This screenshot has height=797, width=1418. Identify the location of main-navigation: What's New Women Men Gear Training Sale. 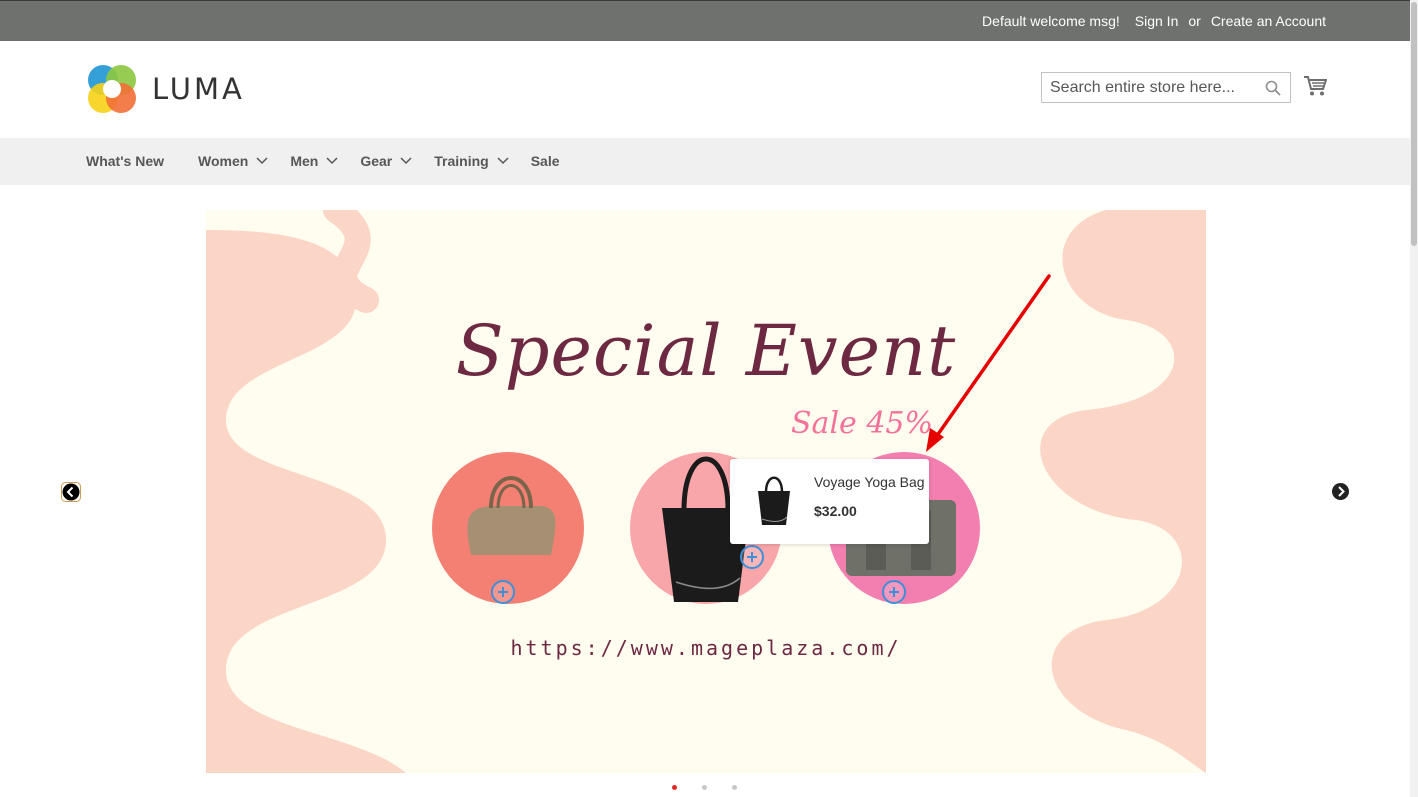
(705, 161).